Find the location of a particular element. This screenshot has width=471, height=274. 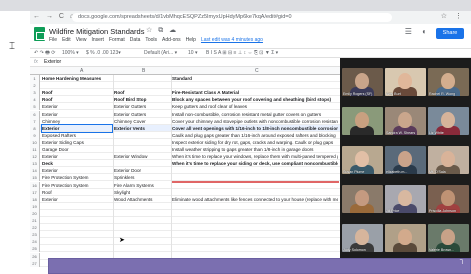

cell-col-a: Exposed Rafters is located at coordinates (77, 135).